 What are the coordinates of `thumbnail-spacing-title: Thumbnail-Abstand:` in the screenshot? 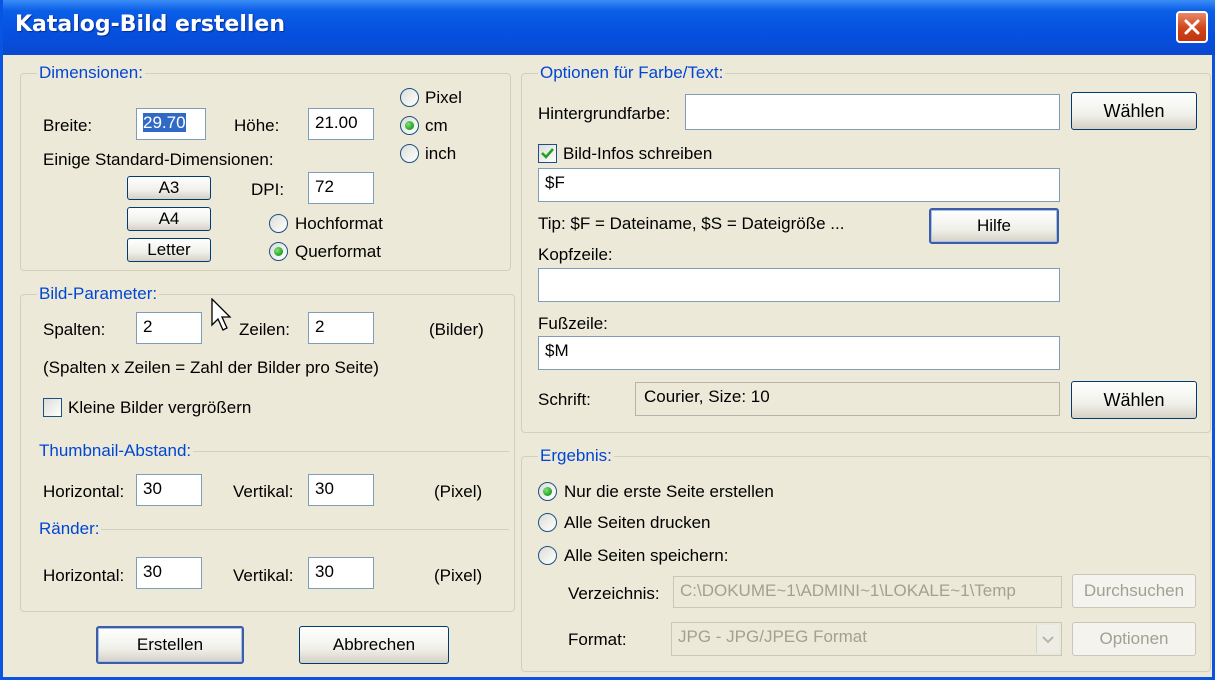 It's located at (115, 451).